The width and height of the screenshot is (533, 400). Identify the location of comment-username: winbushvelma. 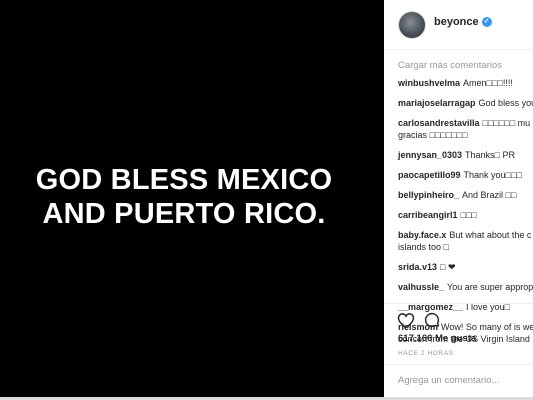
(429, 83).